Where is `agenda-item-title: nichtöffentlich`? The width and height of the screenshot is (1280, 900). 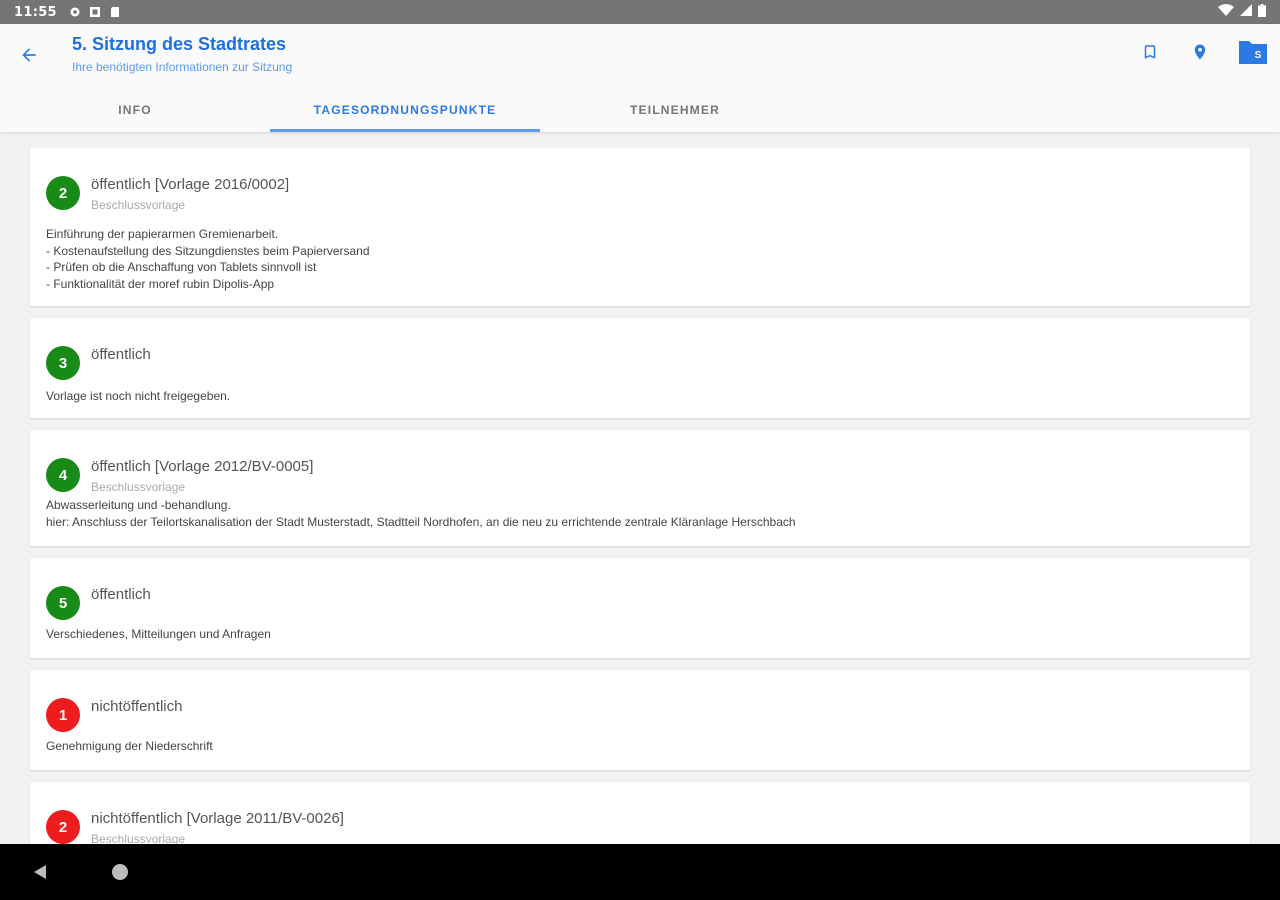 agenda-item-title: nichtöffentlich is located at coordinates (137, 706).